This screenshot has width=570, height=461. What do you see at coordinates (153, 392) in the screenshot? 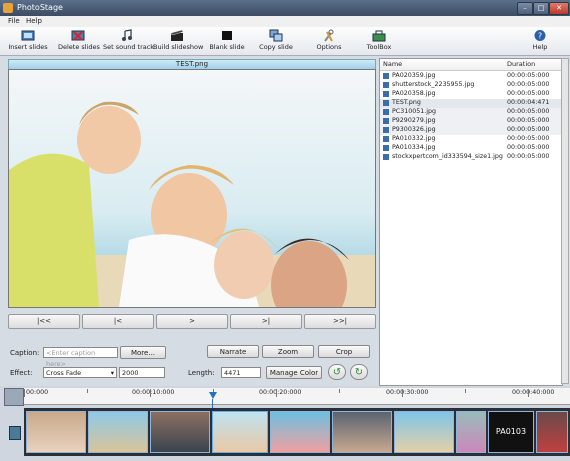
I see `ruler-label: 00:00:10:000` at bounding box center [153, 392].